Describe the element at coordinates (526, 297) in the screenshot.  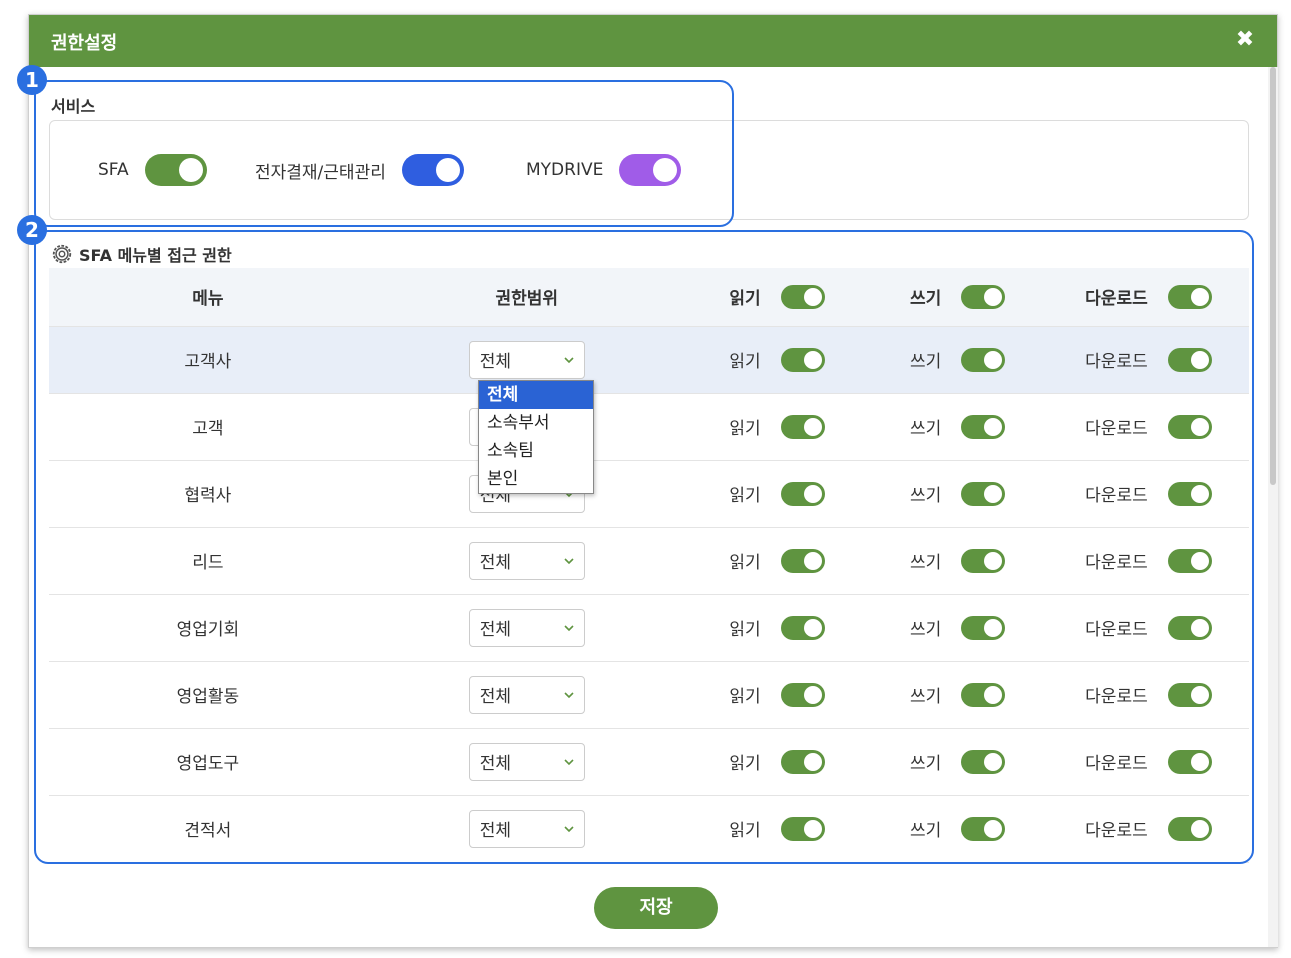
I see `header-scope: 권한범위` at that location.